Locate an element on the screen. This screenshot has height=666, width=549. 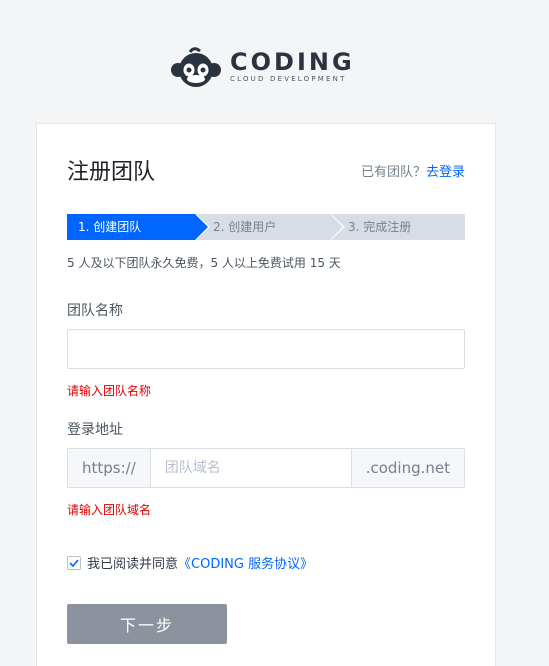
agreement-row: 我已阅读并同意 《CODING 服务协议》 is located at coordinates (190, 562).